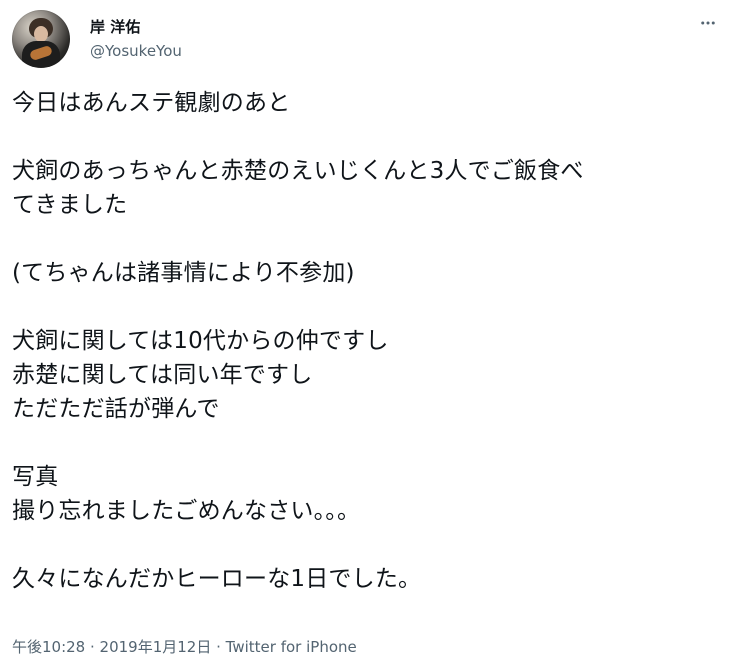 The width and height of the screenshot is (739, 670). I want to click on avatar, so click(41, 39).